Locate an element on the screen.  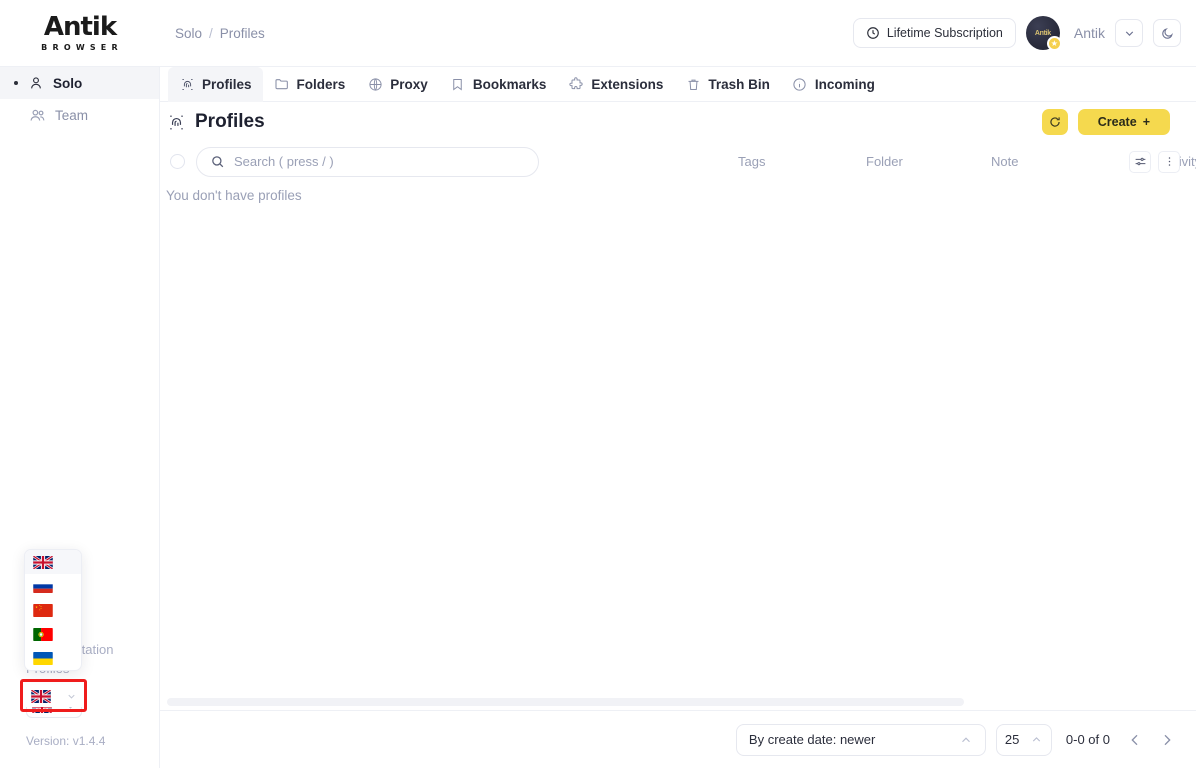
language-option-en is located at coordinates (53, 562).